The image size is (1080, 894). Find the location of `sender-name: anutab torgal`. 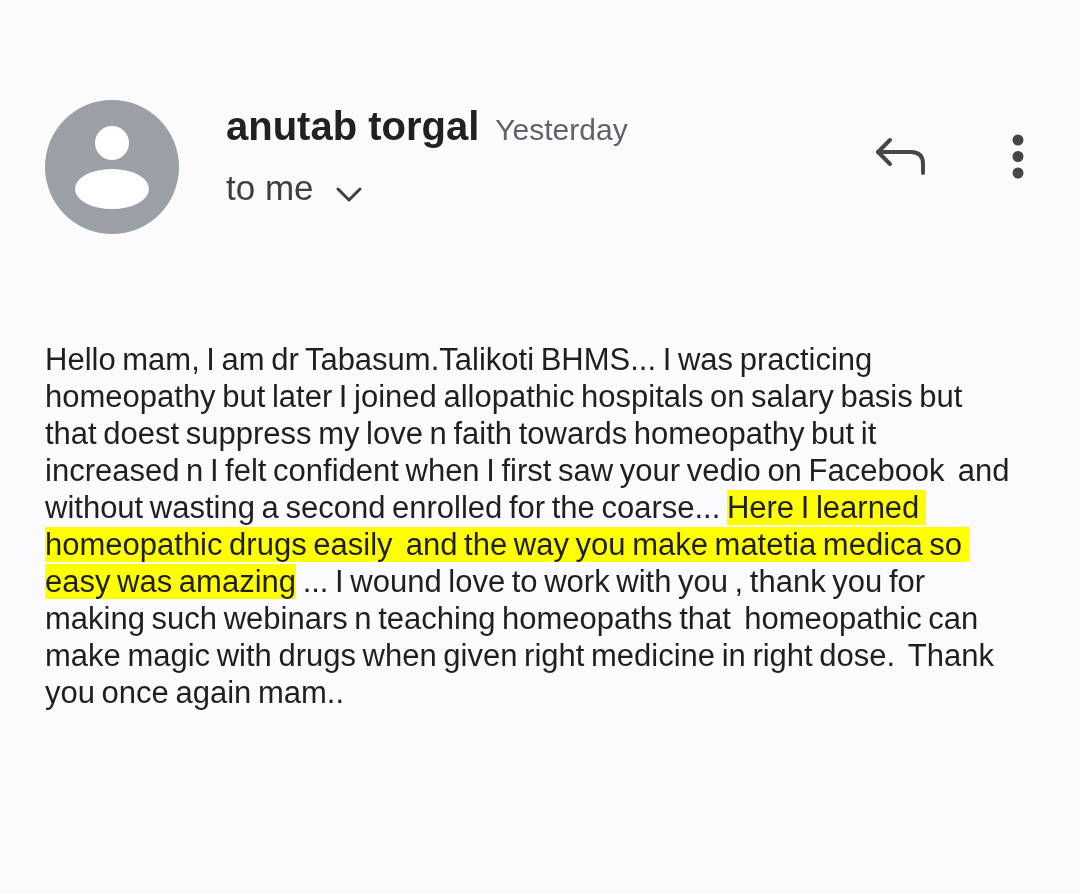

sender-name: anutab torgal is located at coordinates (353, 126).